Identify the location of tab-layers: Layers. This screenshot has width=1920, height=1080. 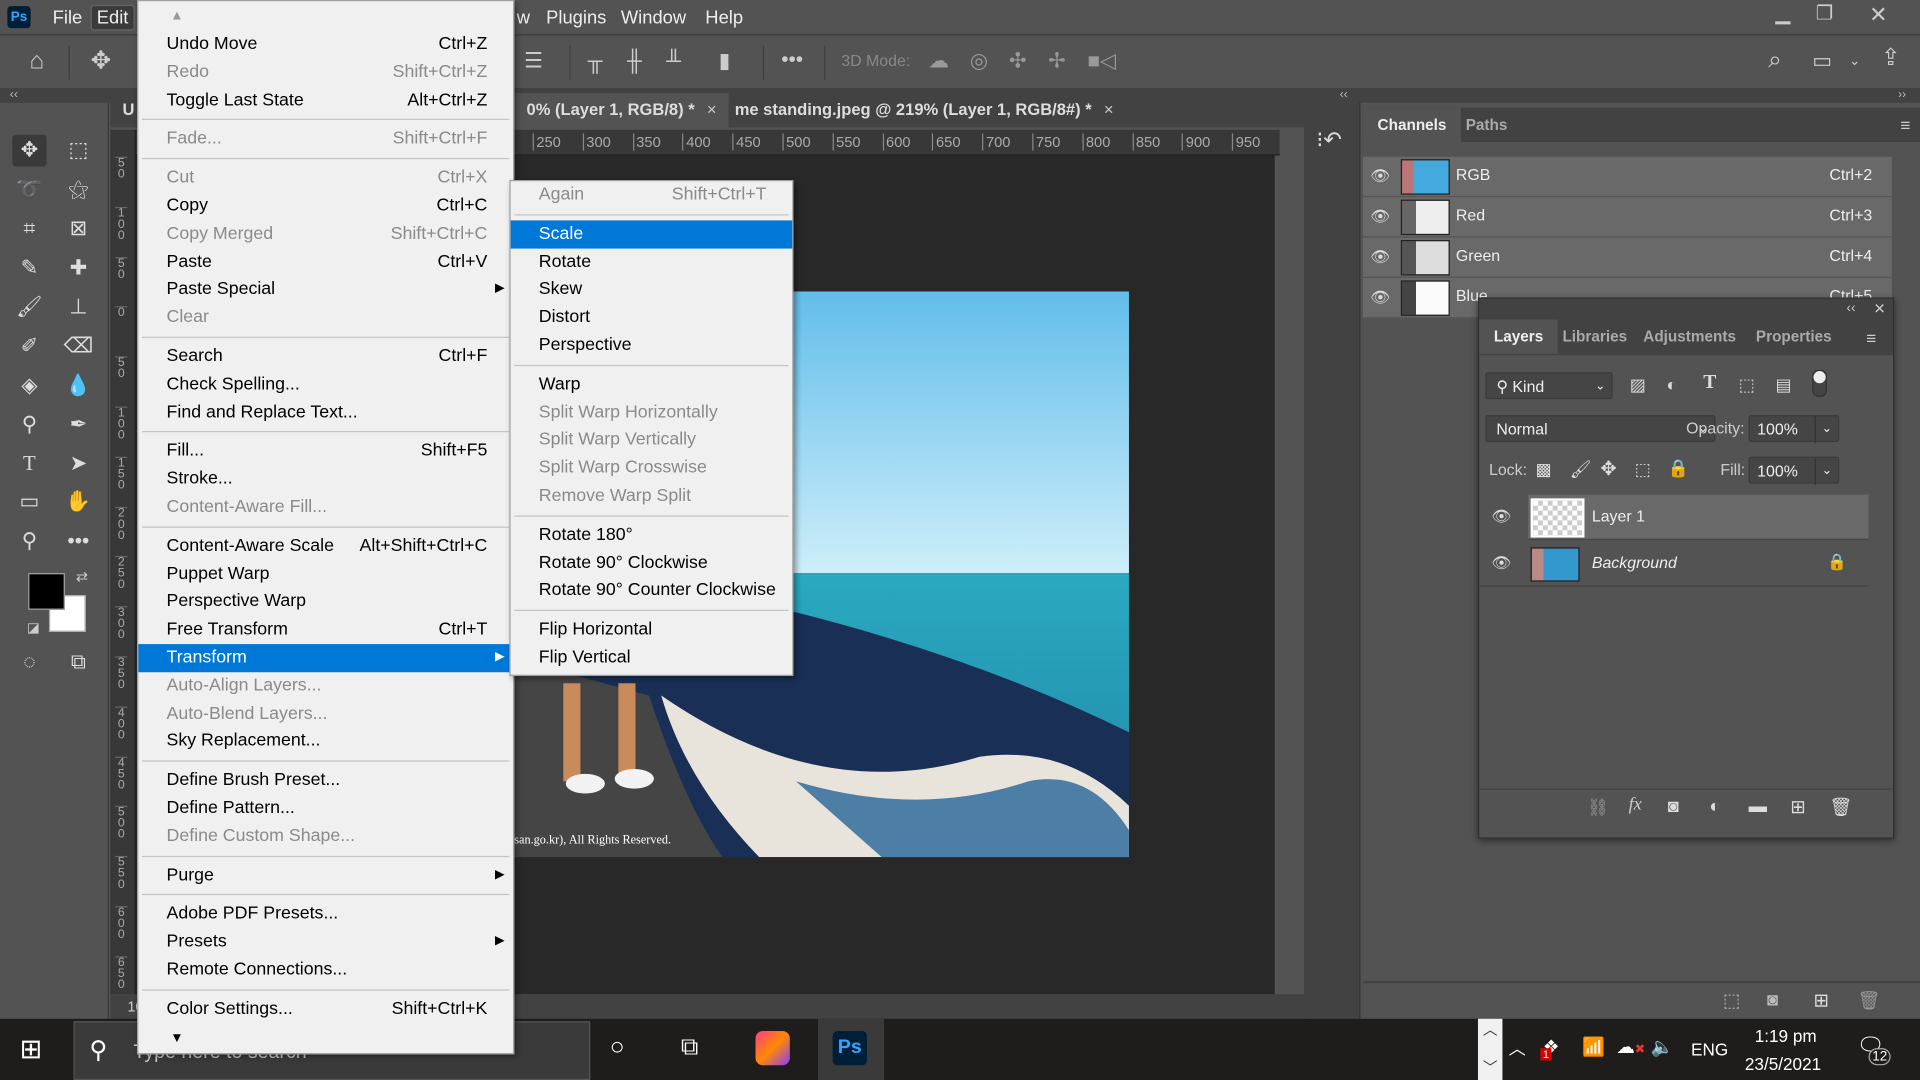
(1518, 336).